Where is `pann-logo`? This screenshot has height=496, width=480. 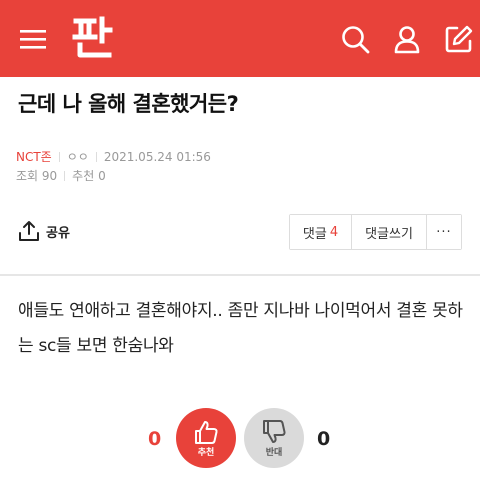 pann-logo is located at coordinates (93, 37).